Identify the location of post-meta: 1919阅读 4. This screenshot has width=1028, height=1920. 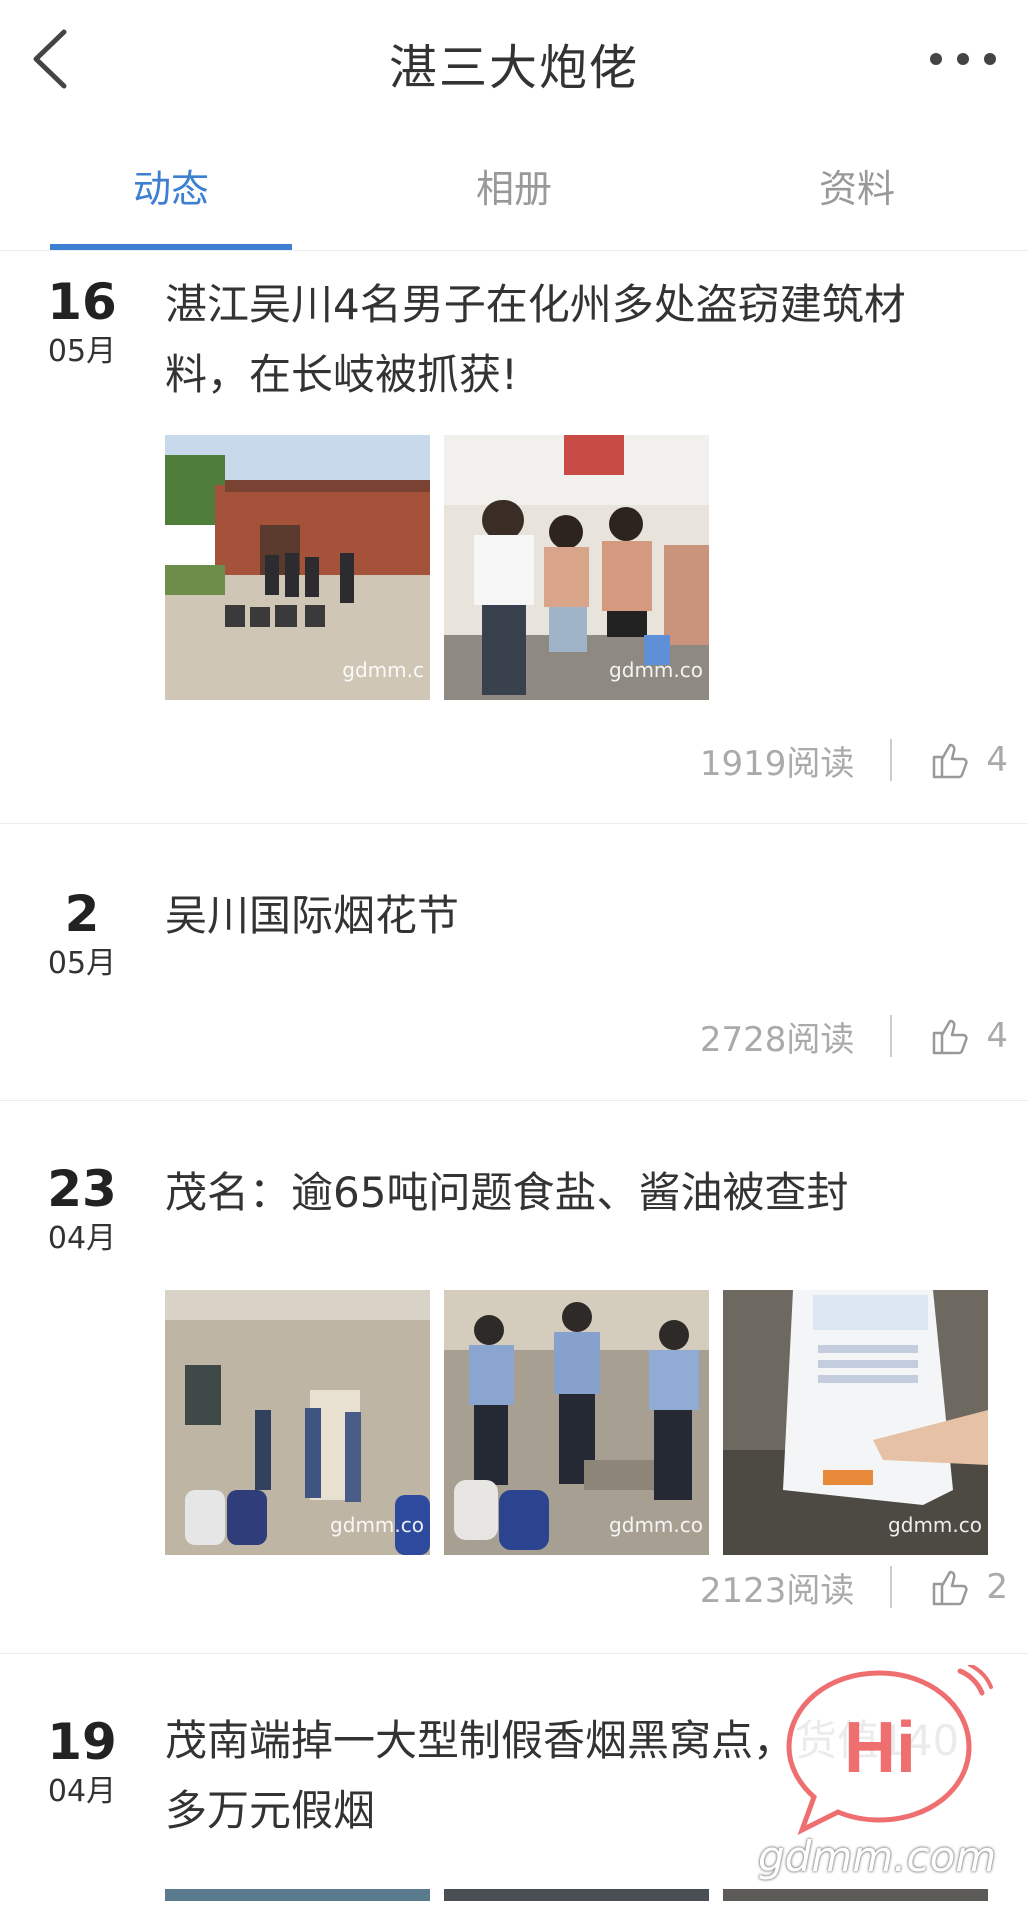
(854, 760).